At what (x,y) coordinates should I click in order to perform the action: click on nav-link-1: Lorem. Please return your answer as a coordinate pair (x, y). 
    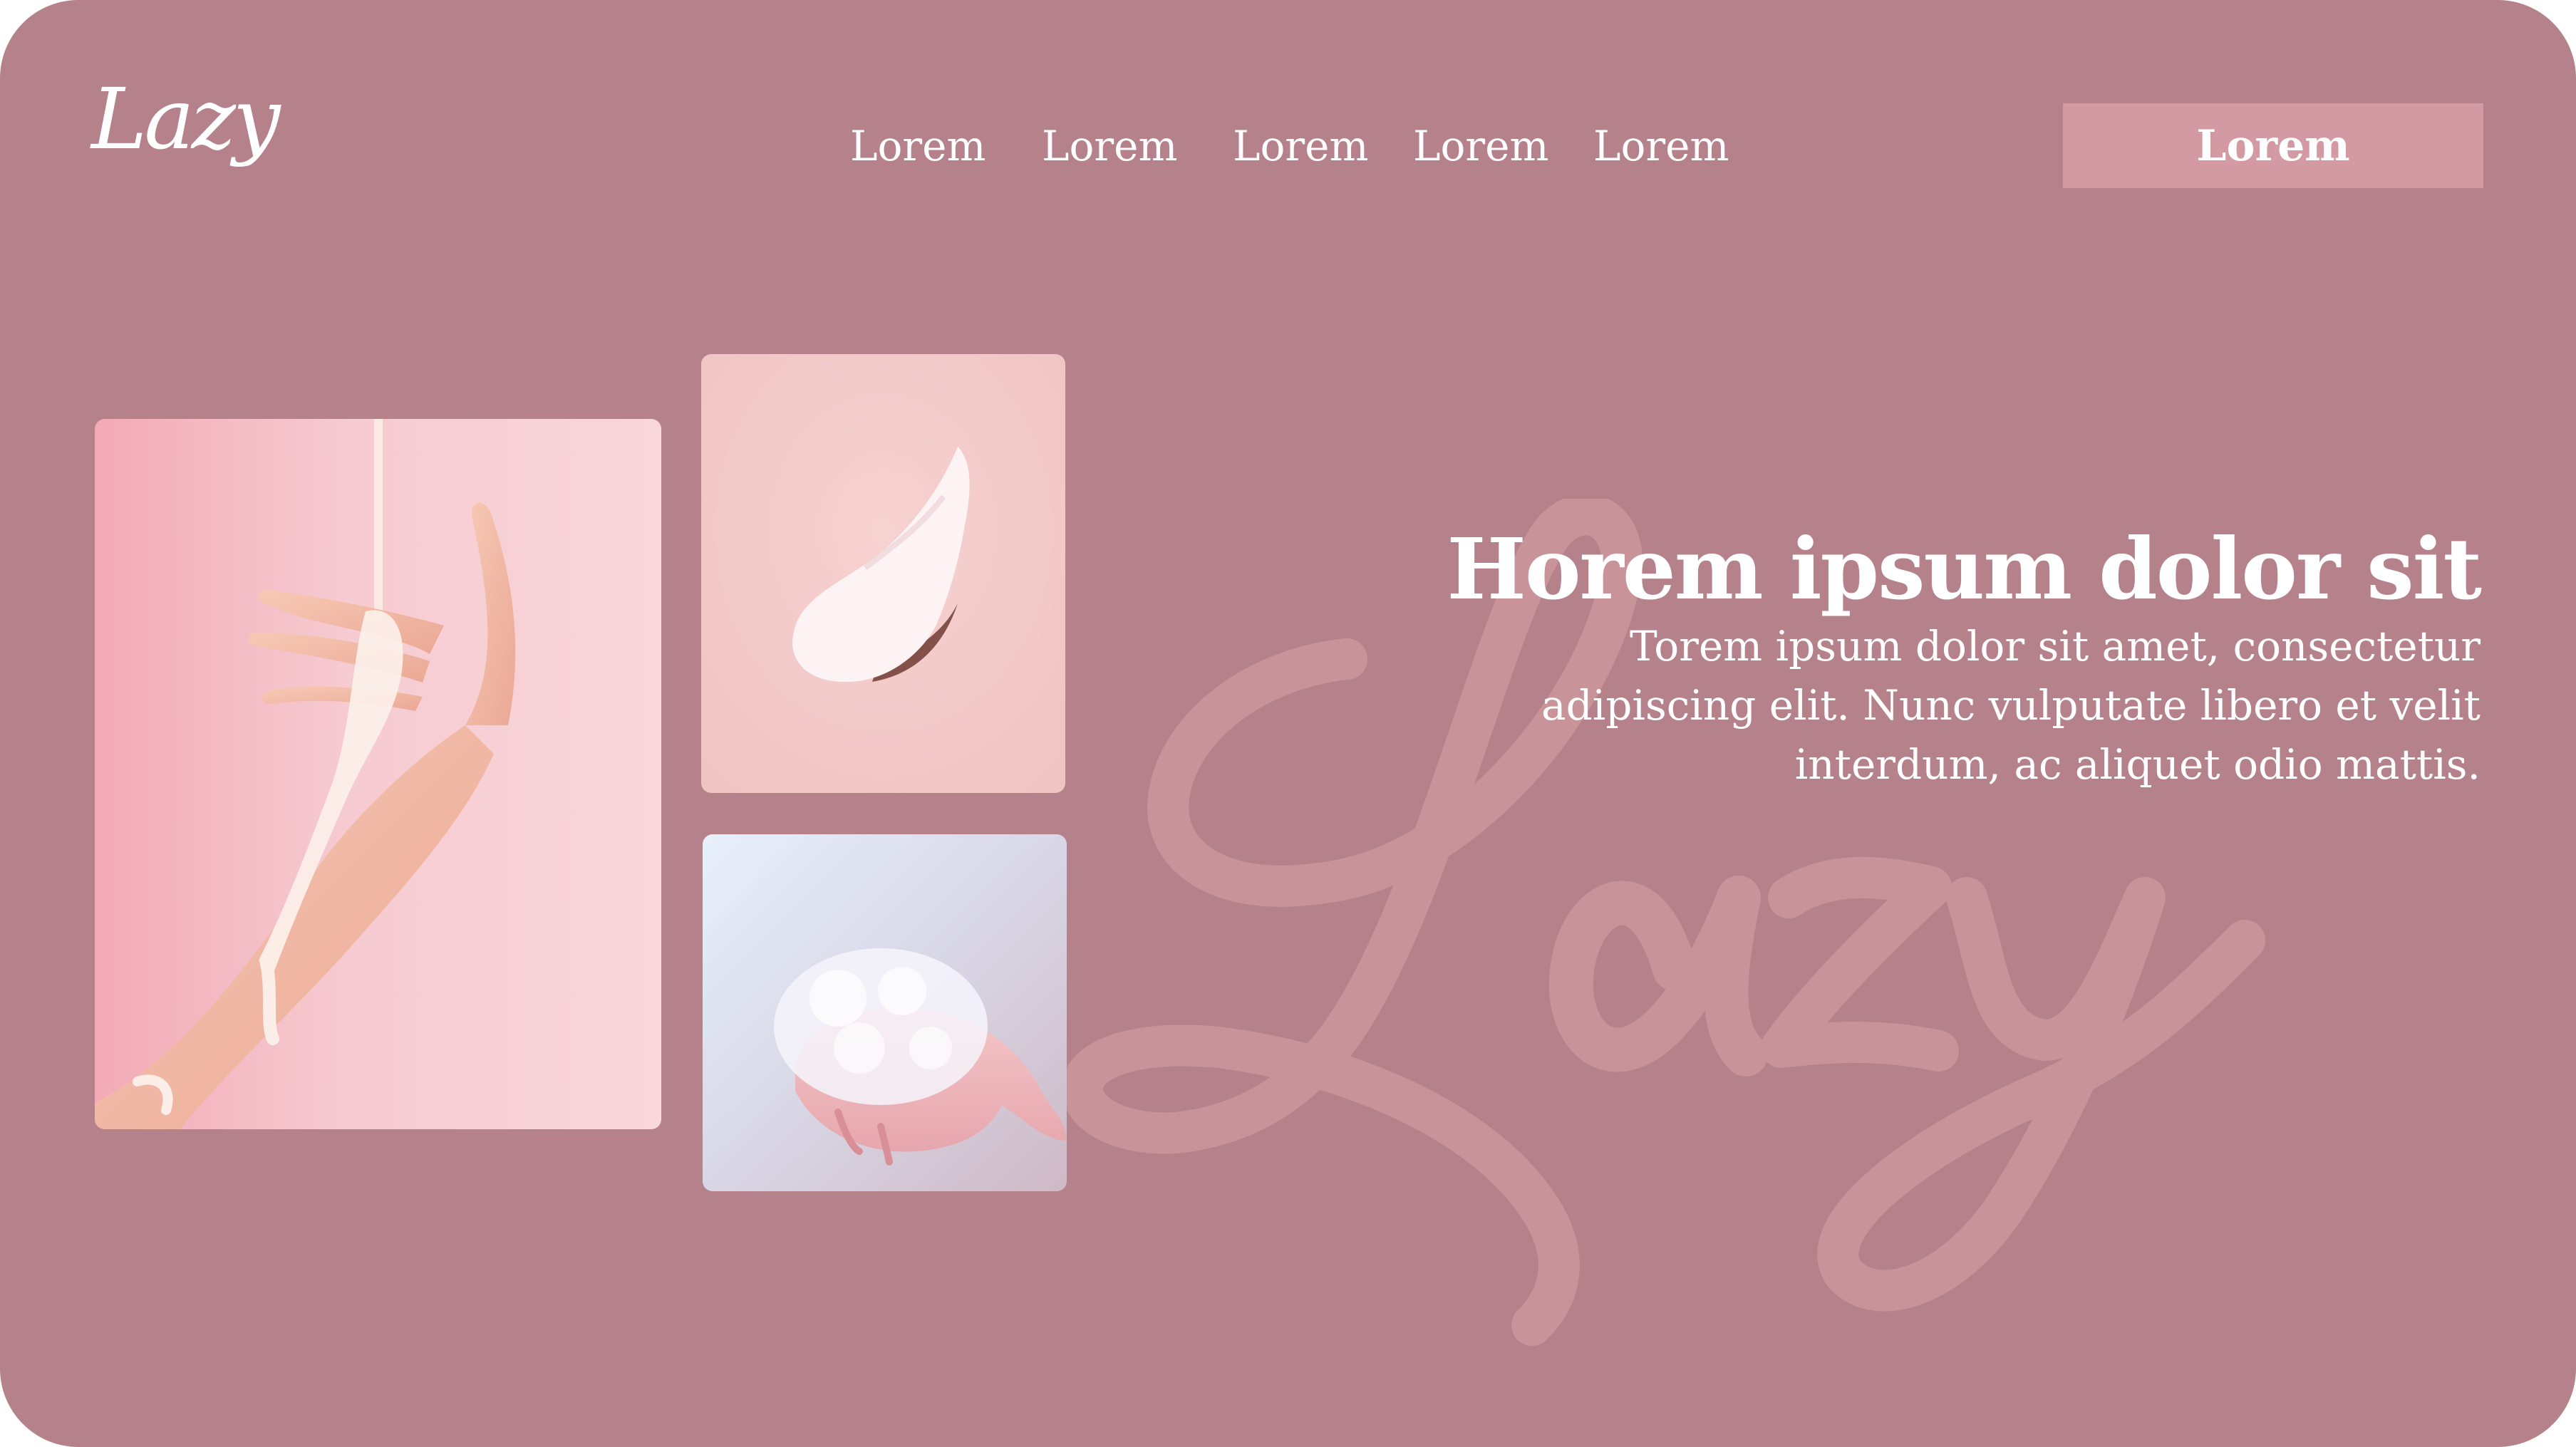
    Looking at the image, I should click on (918, 146).